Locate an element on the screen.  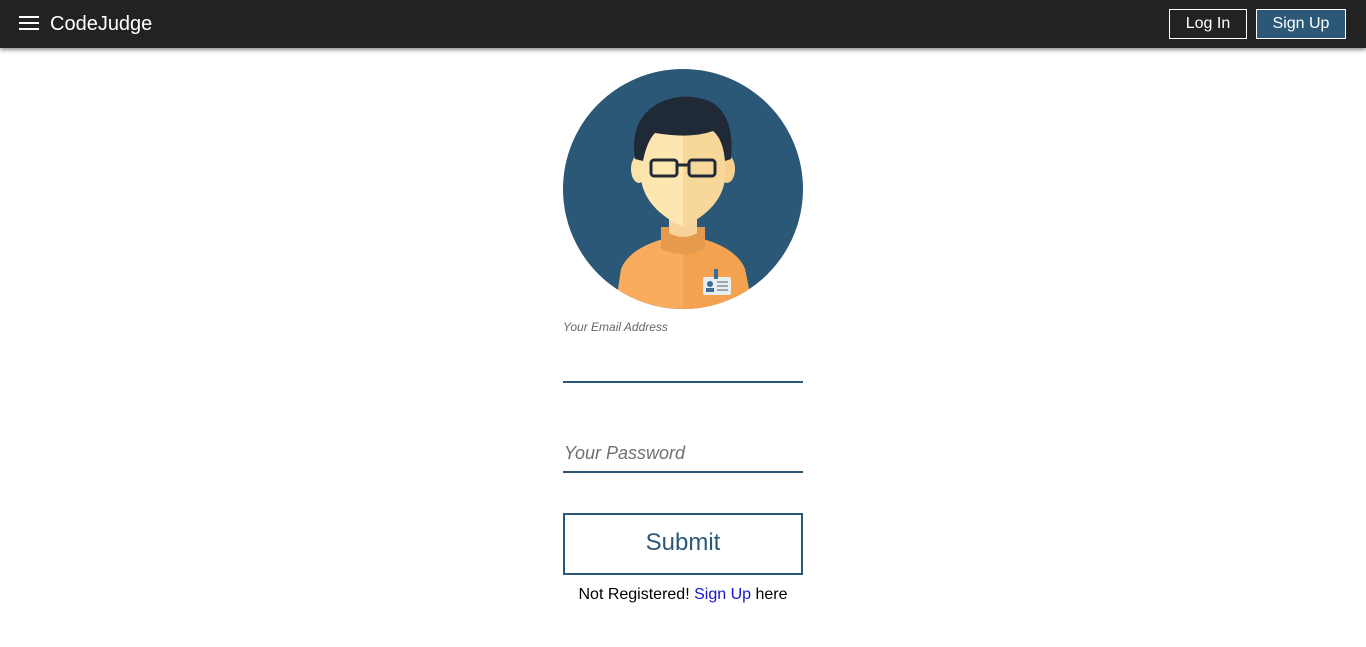
password-field is located at coordinates (683, 454).